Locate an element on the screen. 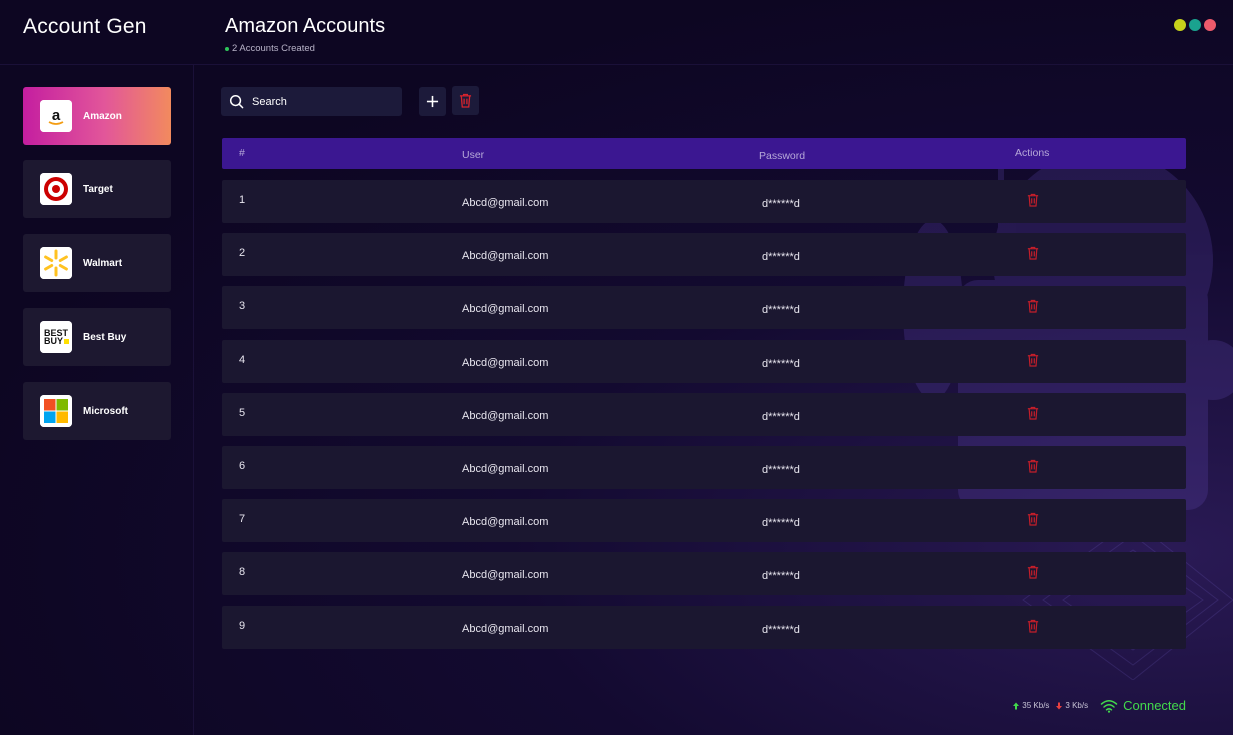  search-box is located at coordinates (311, 101).